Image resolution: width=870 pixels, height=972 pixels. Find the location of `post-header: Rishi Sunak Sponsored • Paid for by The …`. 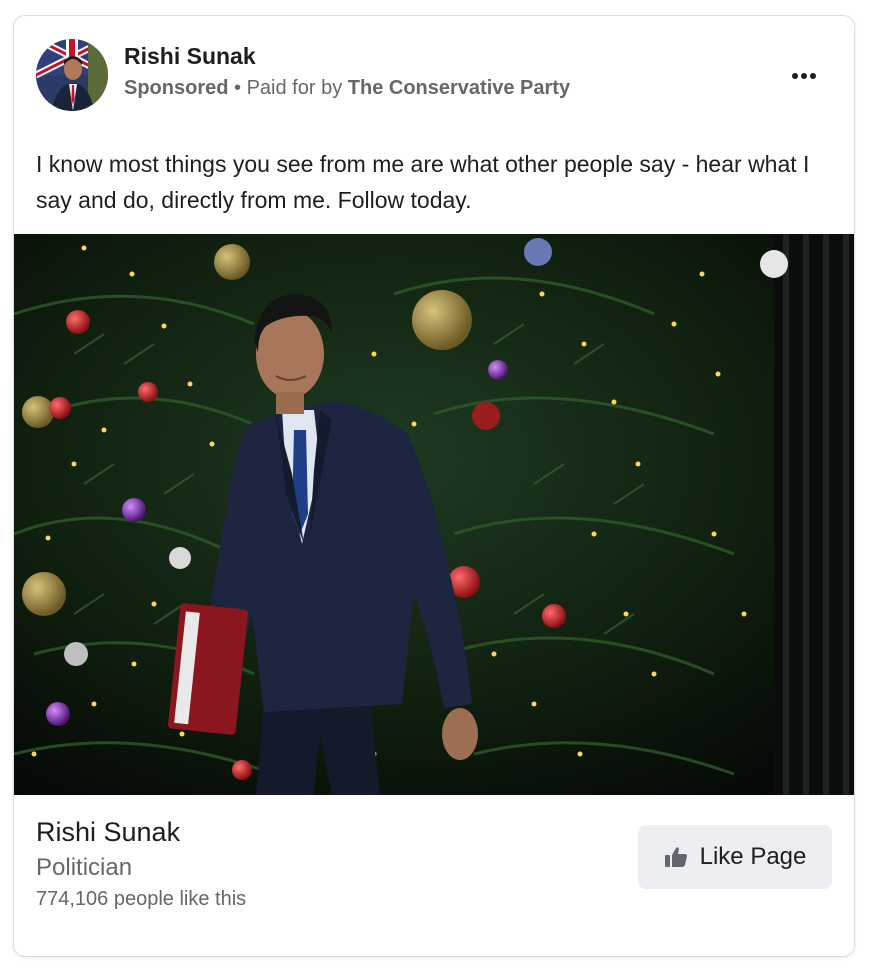

post-header: Rishi Sunak Sponsored • Paid for by The … is located at coordinates (434, 71).